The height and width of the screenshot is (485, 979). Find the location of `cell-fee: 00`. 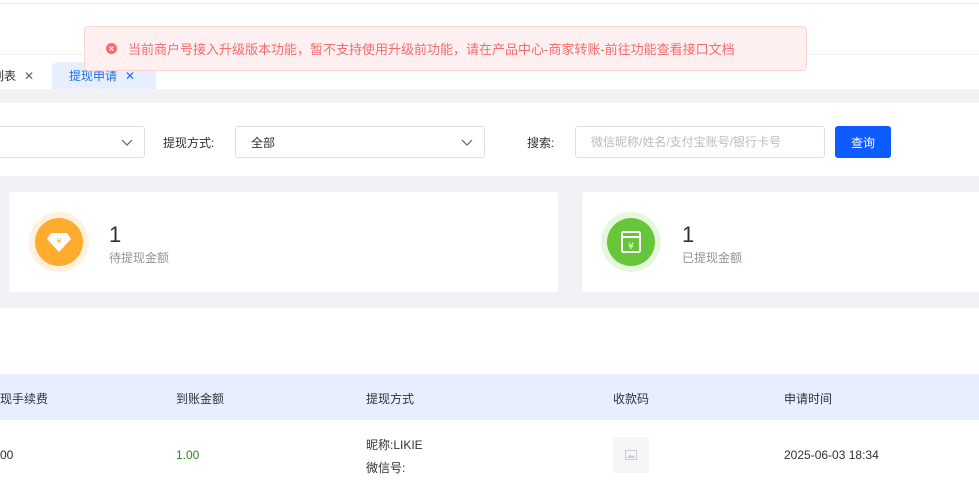

cell-fee: 00 is located at coordinates (7, 455).